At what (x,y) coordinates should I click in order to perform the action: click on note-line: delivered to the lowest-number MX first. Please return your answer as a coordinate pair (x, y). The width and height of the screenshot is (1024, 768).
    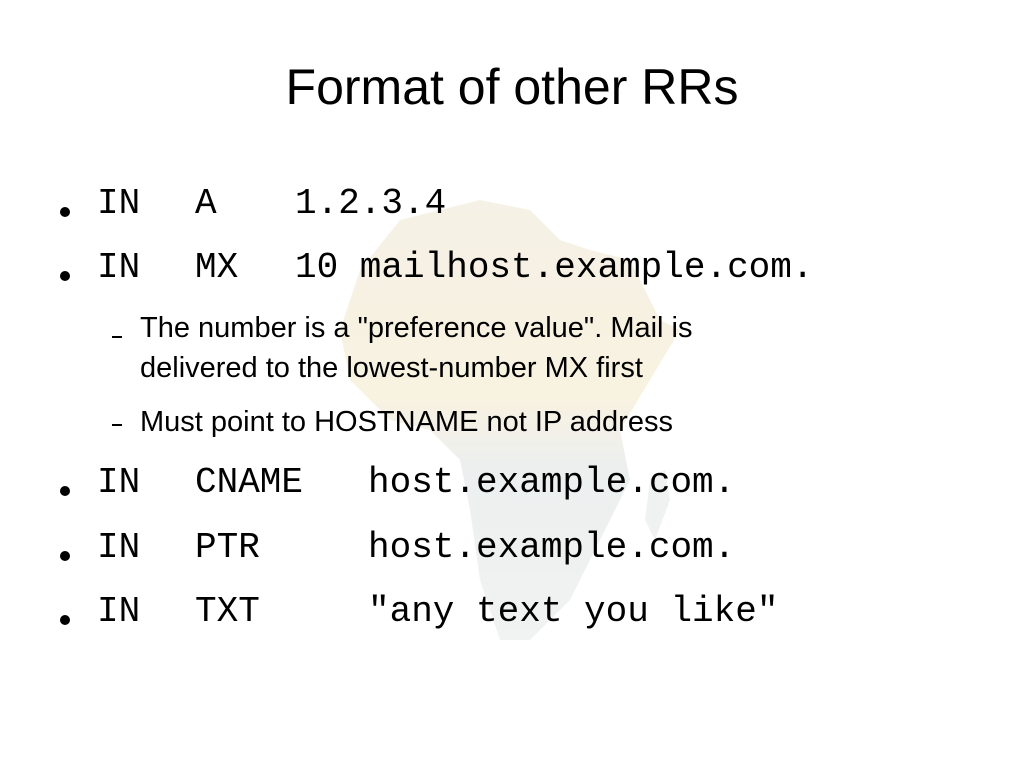
    Looking at the image, I should click on (391, 368).